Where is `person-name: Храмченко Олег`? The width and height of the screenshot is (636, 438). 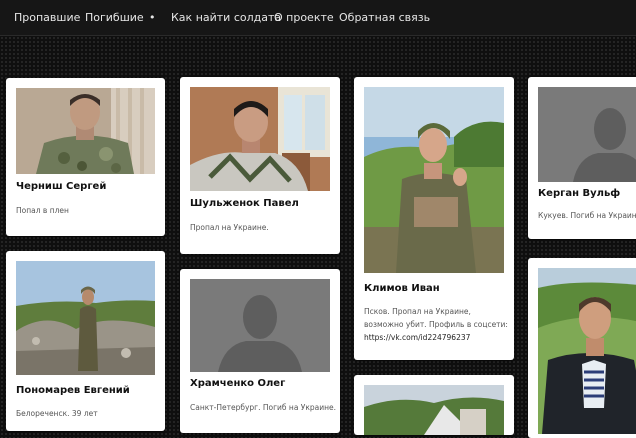 person-name: Храмченко Олег is located at coordinates (238, 383).